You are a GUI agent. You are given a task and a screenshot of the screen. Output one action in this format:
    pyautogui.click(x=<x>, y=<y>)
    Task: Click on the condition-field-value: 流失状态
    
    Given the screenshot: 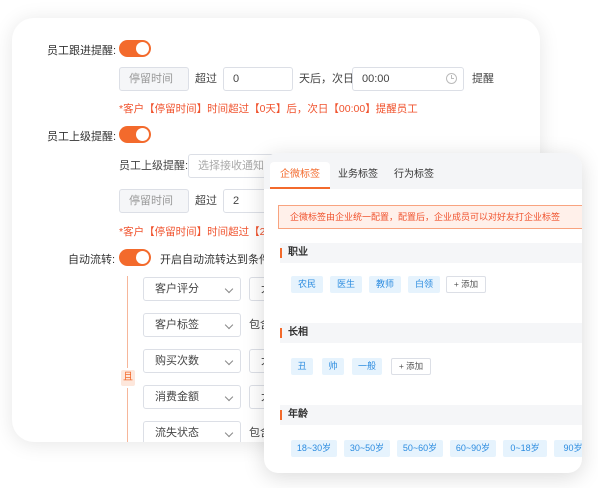 What is the action you would take?
    pyautogui.click(x=177, y=433)
    